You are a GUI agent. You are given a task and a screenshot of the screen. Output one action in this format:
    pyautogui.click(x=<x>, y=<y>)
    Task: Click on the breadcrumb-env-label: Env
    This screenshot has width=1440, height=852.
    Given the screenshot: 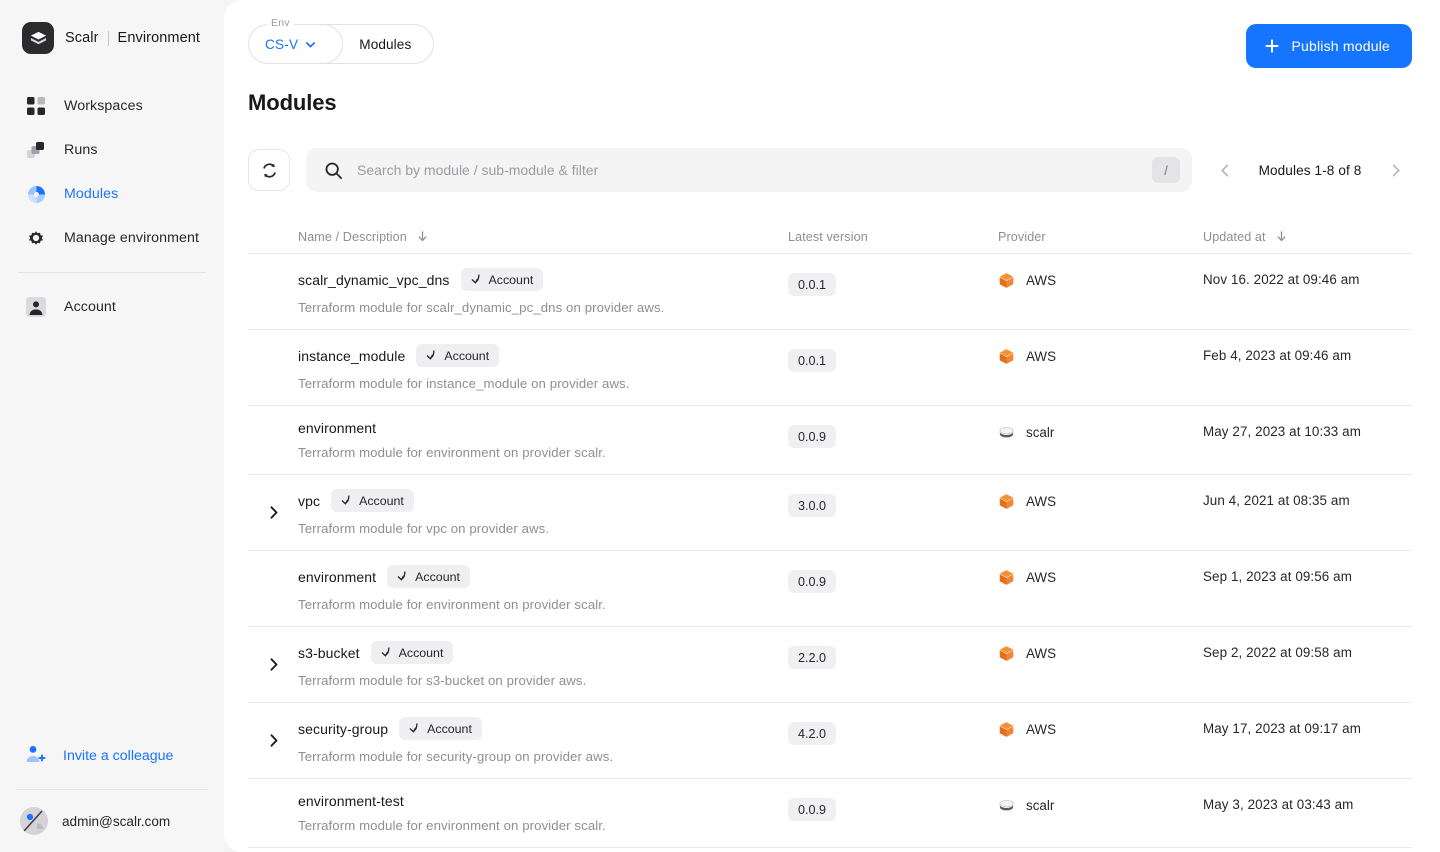 What is the action you would take?
    pyautogui.click(x=280, y=23)
    